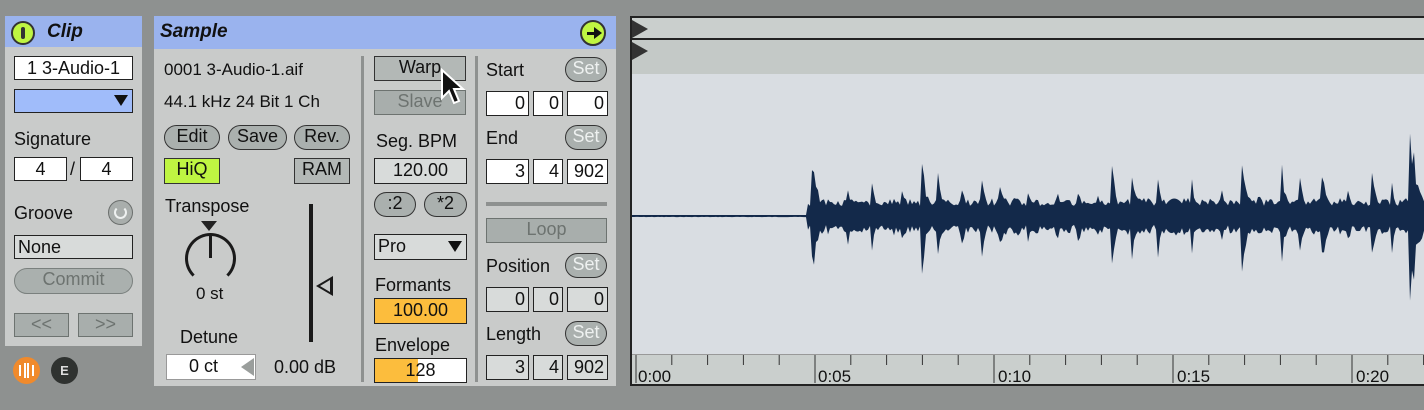  What do you see at coordinates (417, 141) in the screenshot?
I see `seg-bpm-label: Seg. BPM` at bounding box center [417, 141].